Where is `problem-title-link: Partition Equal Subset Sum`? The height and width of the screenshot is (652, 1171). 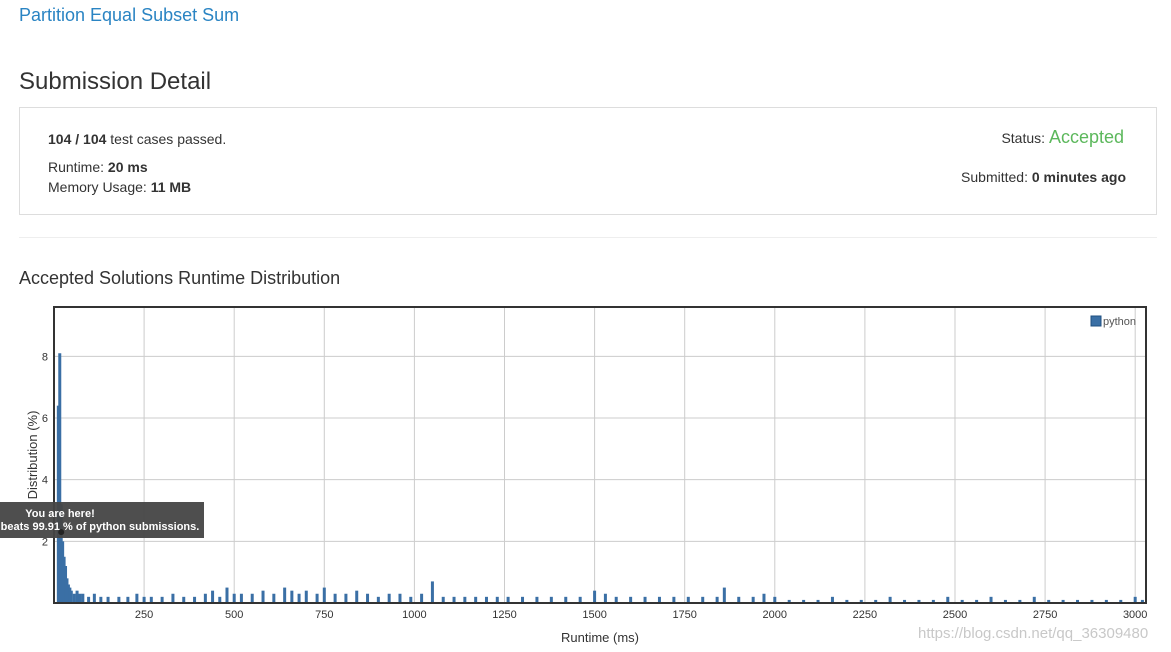
problem-title-link: Partition Equal Subset Sum is located at coordinates (129, 15).